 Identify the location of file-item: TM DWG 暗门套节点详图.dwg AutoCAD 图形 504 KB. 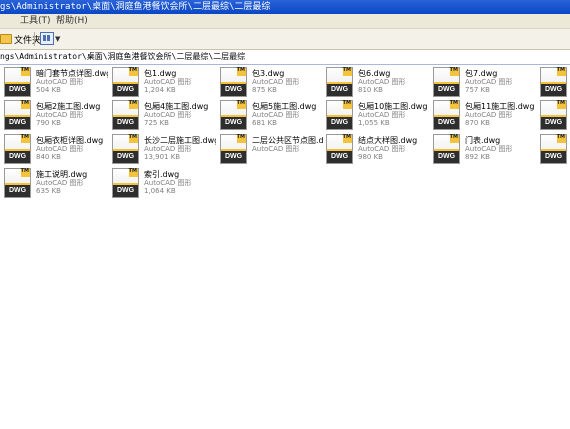
(56, 83).